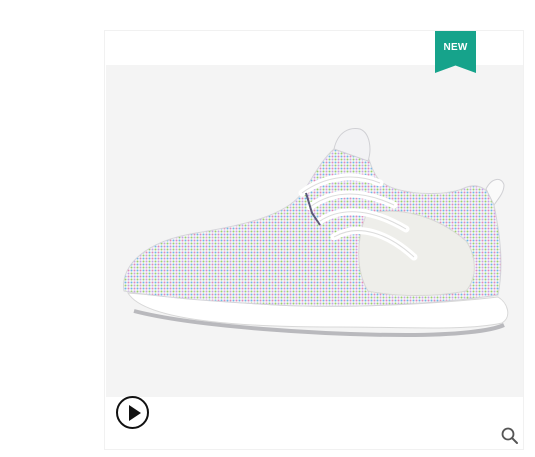 The height and width of the screenshot is (457, 535). I want to click on new-badge-label: NEW, so click(455, 47).